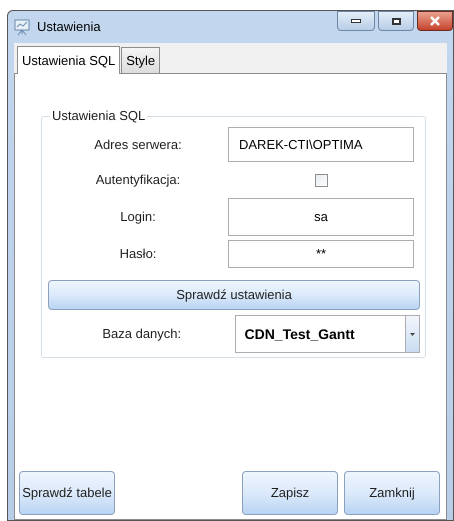 The width and height of the screenshot is (454, 521). Describe the element at coordinates (67, 493) in the screenshot. I see `dialog-button: Sprawdź tabele` at that location.